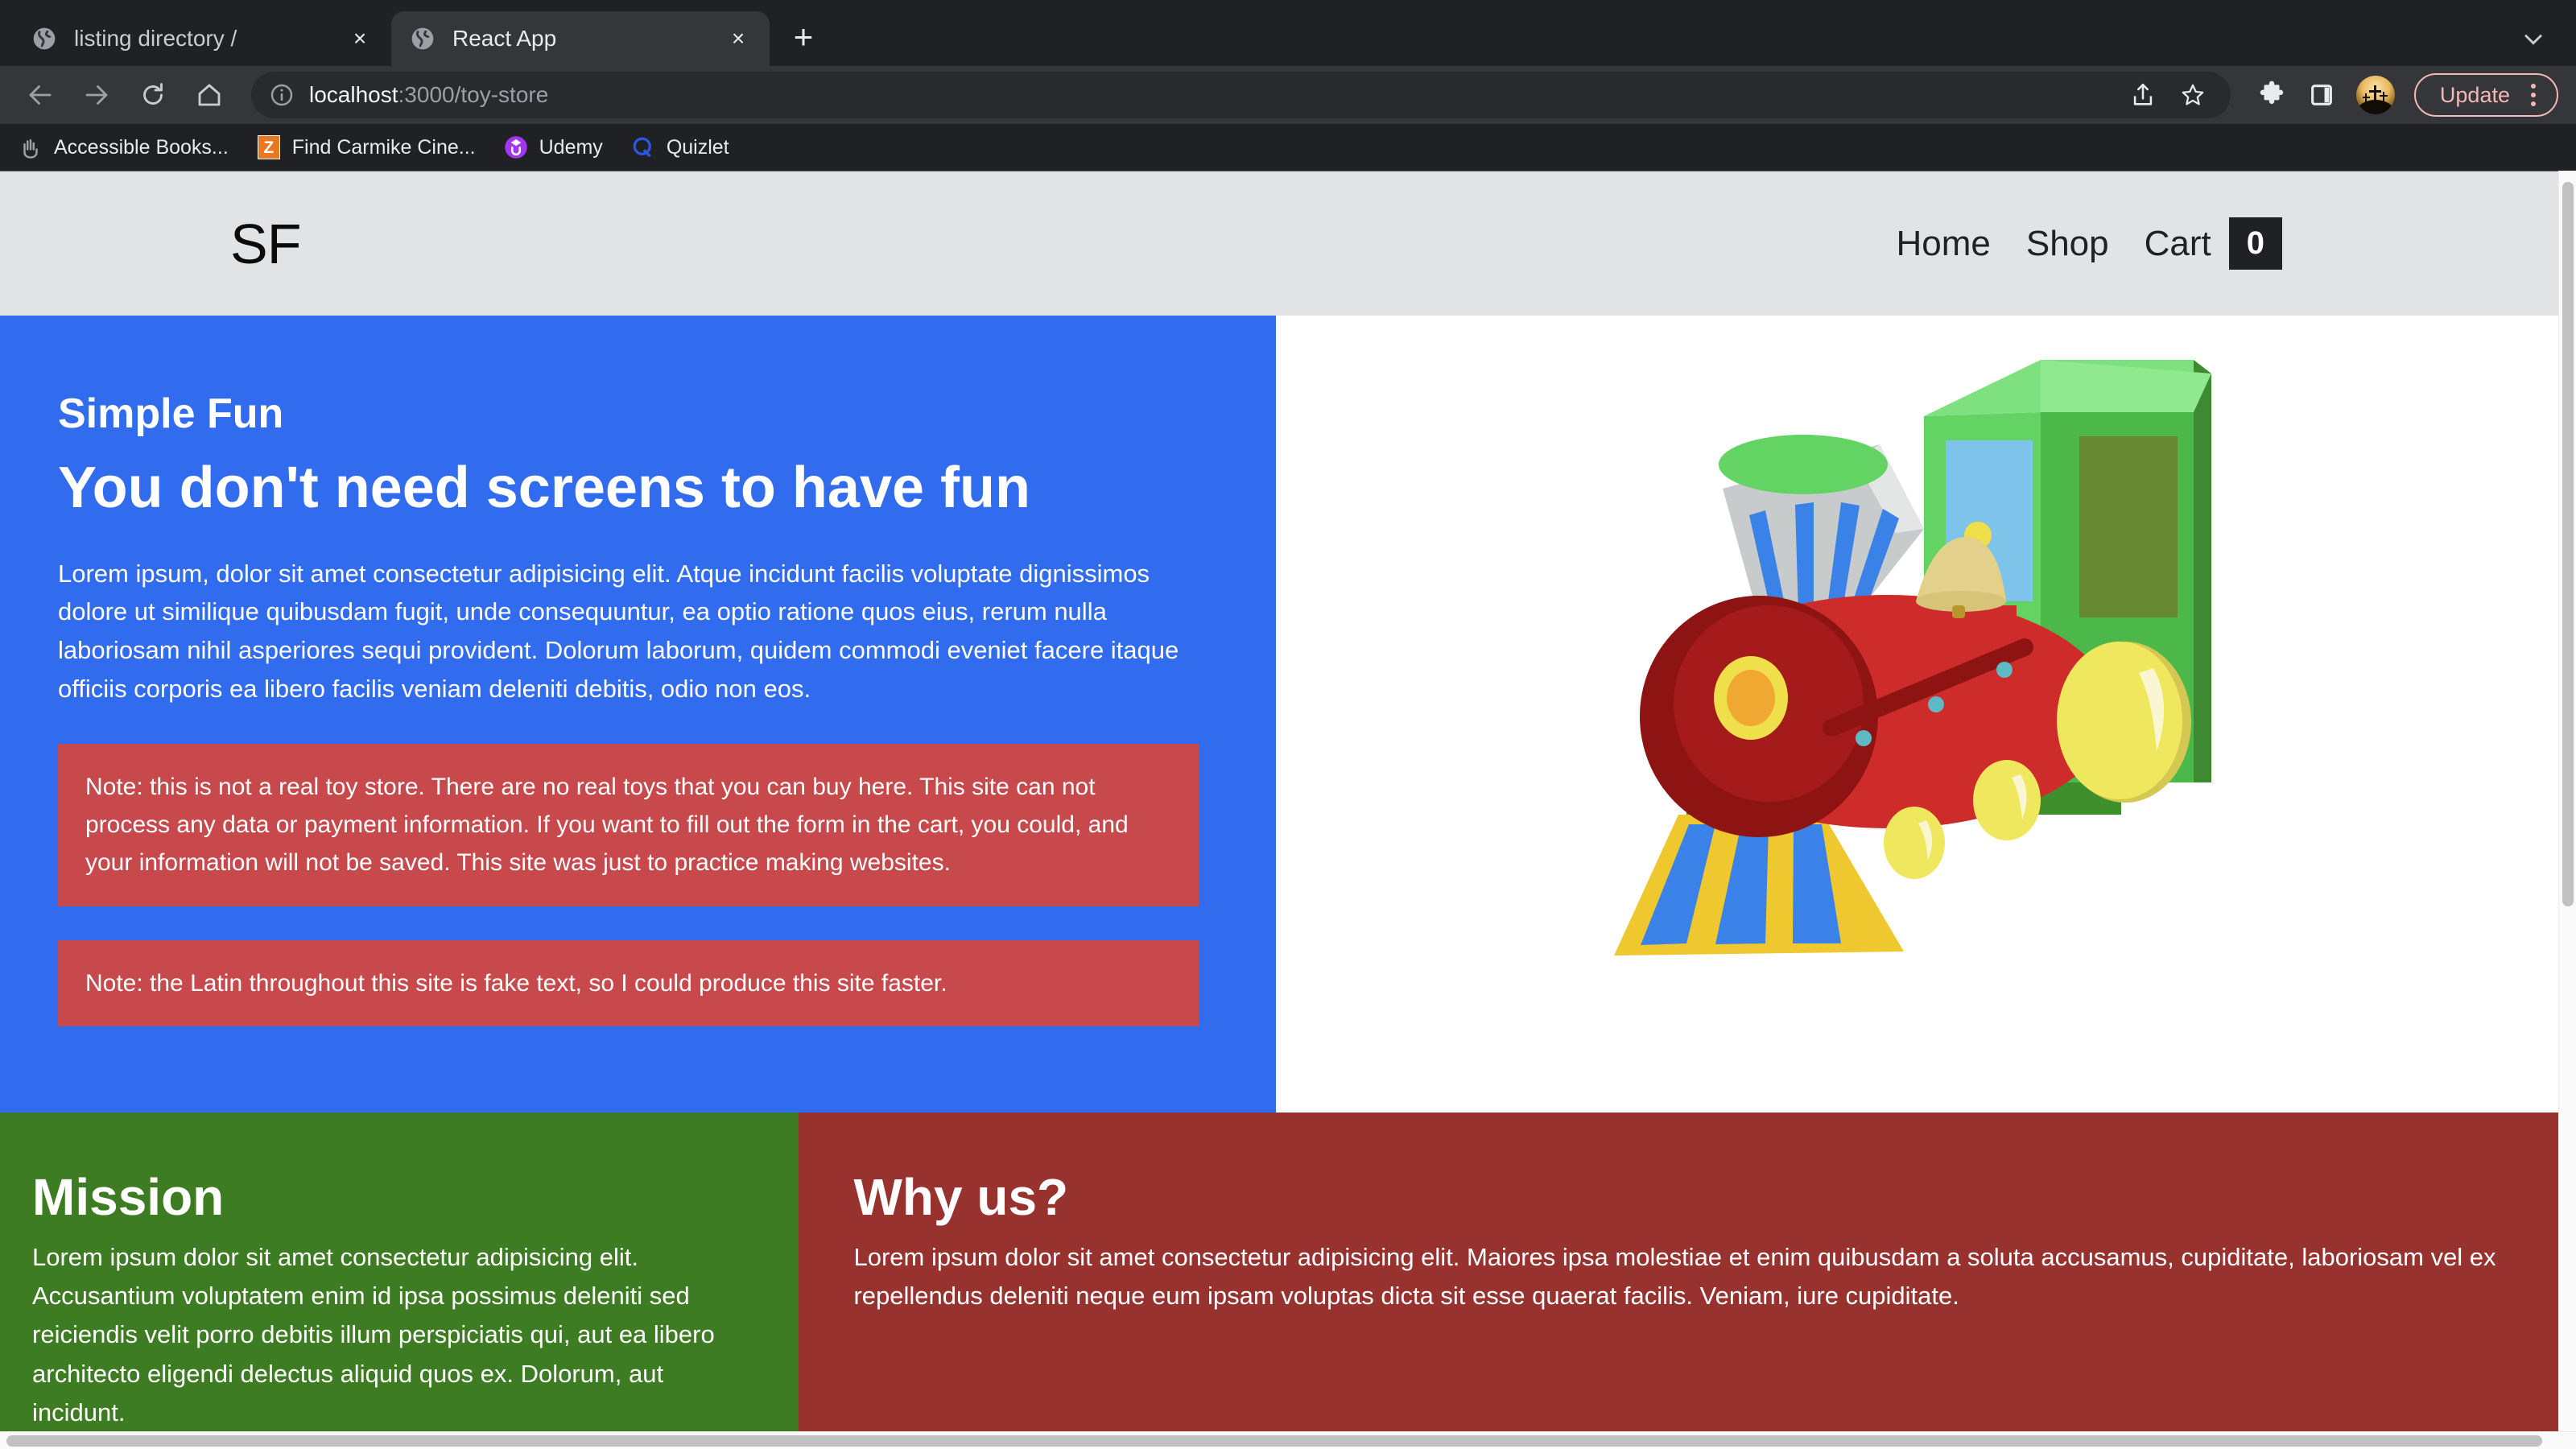 This screenshot has width=2576, height=1449. I want to click on chevron-down-icon, so click(2533, 38).